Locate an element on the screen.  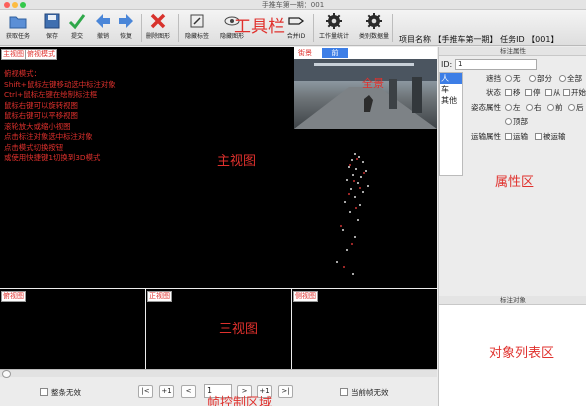
task-value: 【001】 is located at coordinates (543, 39).